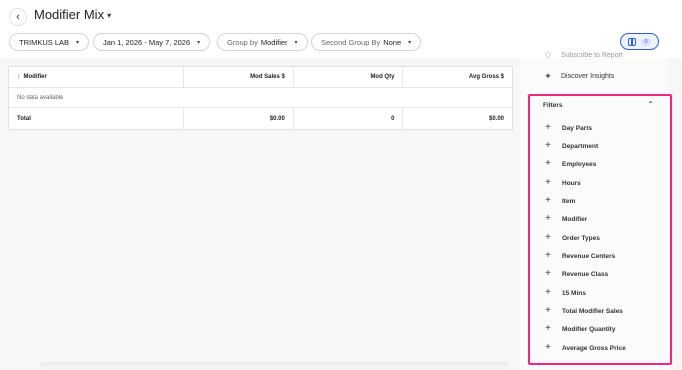  I want to click on scroll-shadow, so click(275, 366).